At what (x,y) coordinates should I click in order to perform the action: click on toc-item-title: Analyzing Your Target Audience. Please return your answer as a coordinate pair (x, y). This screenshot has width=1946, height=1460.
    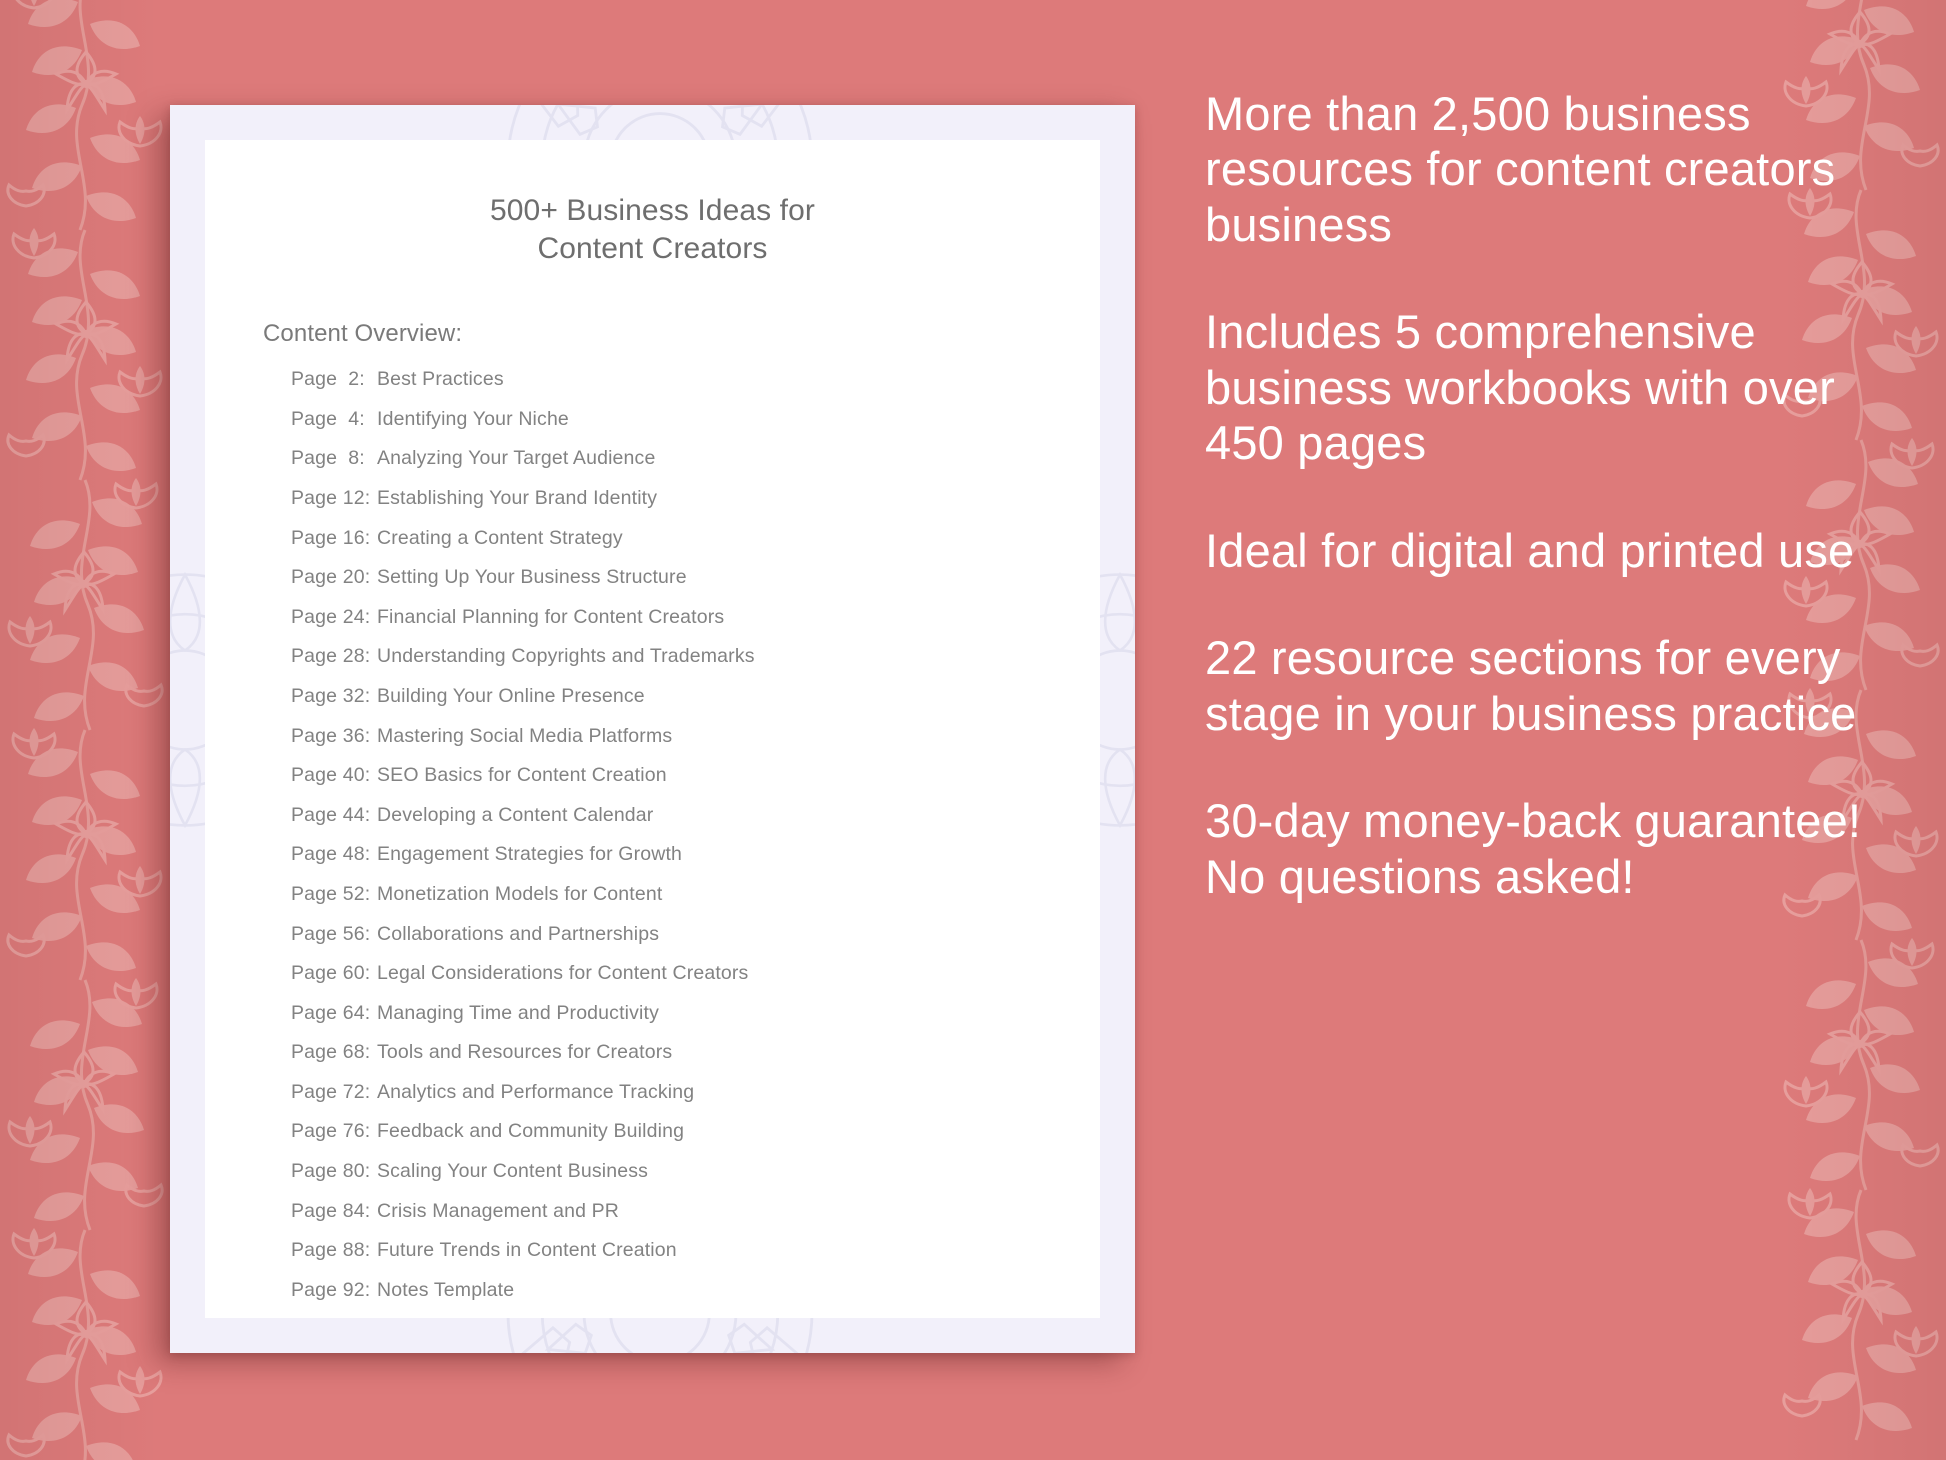
    Looking at the image, I should click on (516, 458).